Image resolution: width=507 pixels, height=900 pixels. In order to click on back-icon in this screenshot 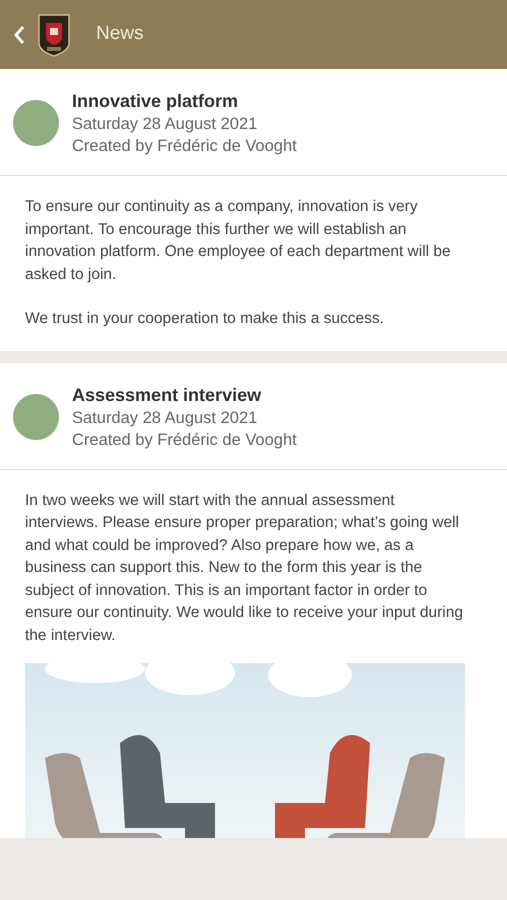, I will do `click(19, 34)`.